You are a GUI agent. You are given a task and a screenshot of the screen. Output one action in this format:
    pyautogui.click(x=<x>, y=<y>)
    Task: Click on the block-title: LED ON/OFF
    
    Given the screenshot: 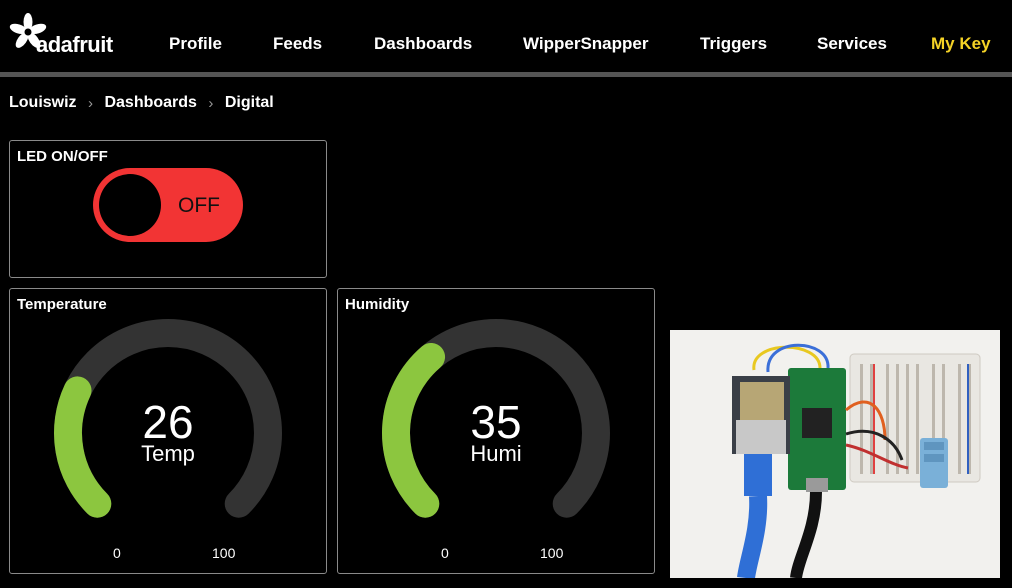 What is the action you would take?
    pyautogui.click(x=62, y=156)
    